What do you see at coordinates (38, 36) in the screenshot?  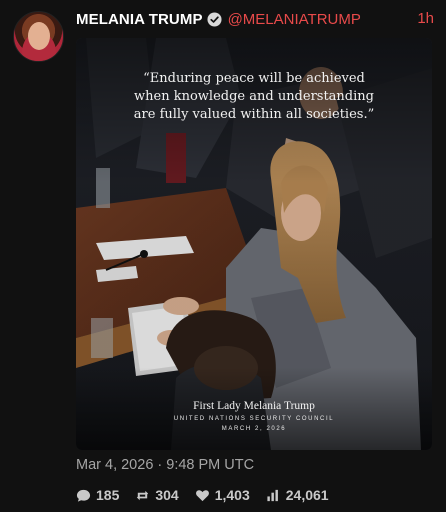 I see `avatar` at bounding box center [38, 36].